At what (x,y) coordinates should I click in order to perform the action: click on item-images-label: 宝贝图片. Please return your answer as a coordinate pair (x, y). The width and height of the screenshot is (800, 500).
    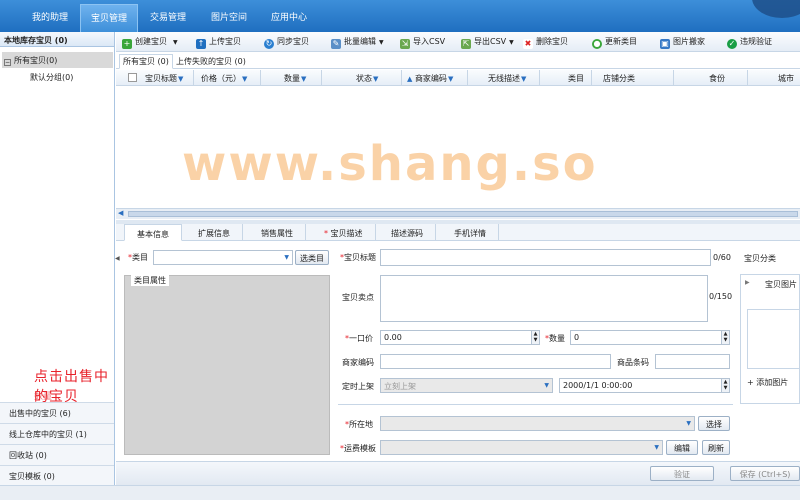
    Looking at the image, I should click on (781, 284).